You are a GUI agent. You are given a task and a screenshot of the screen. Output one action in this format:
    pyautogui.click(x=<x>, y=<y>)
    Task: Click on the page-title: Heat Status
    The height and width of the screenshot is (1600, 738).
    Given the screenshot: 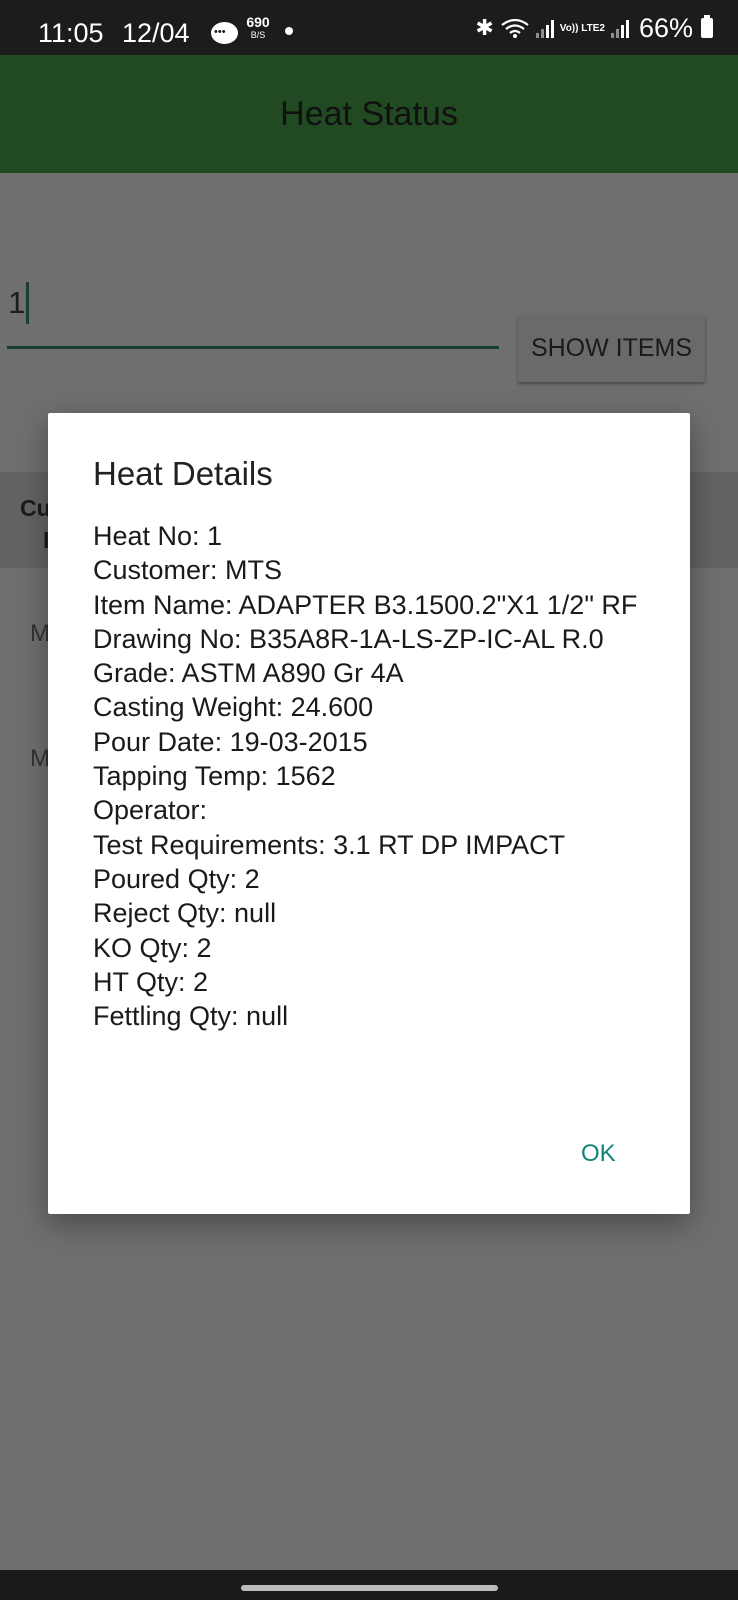 What is the action you would take?
    pyautogui.click(x=369, y=113)
    